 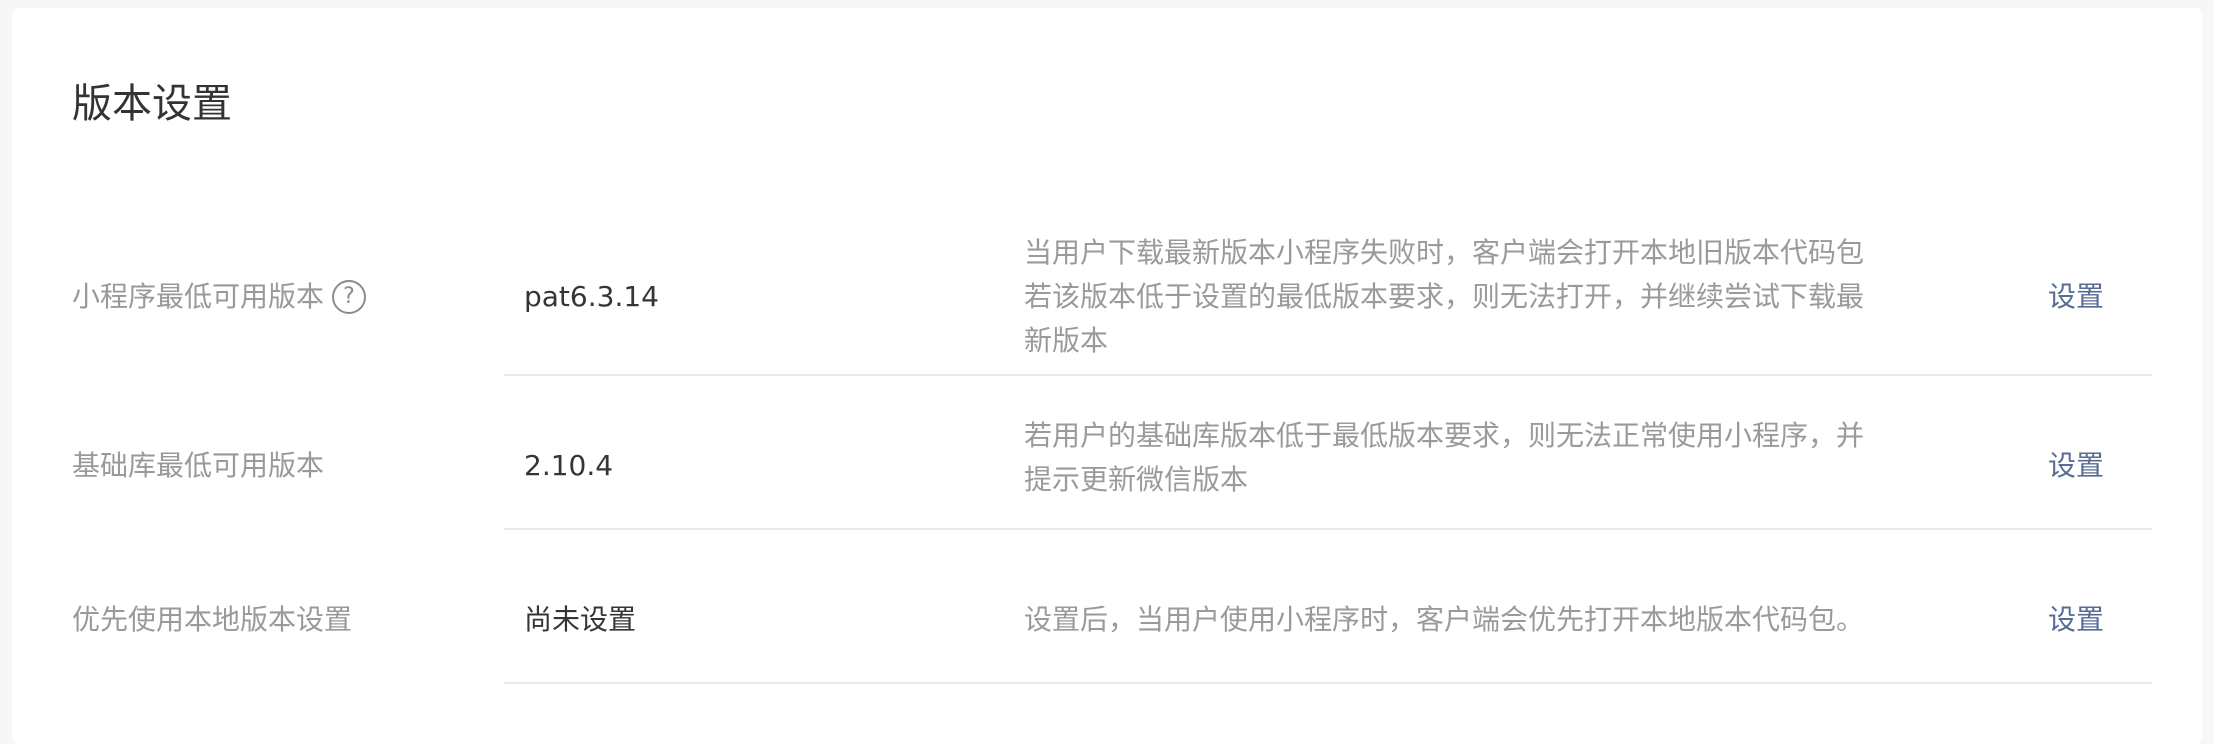 I want to click on setting-label: 小程序最低可用版本 ?, so click(x=219, y=297).